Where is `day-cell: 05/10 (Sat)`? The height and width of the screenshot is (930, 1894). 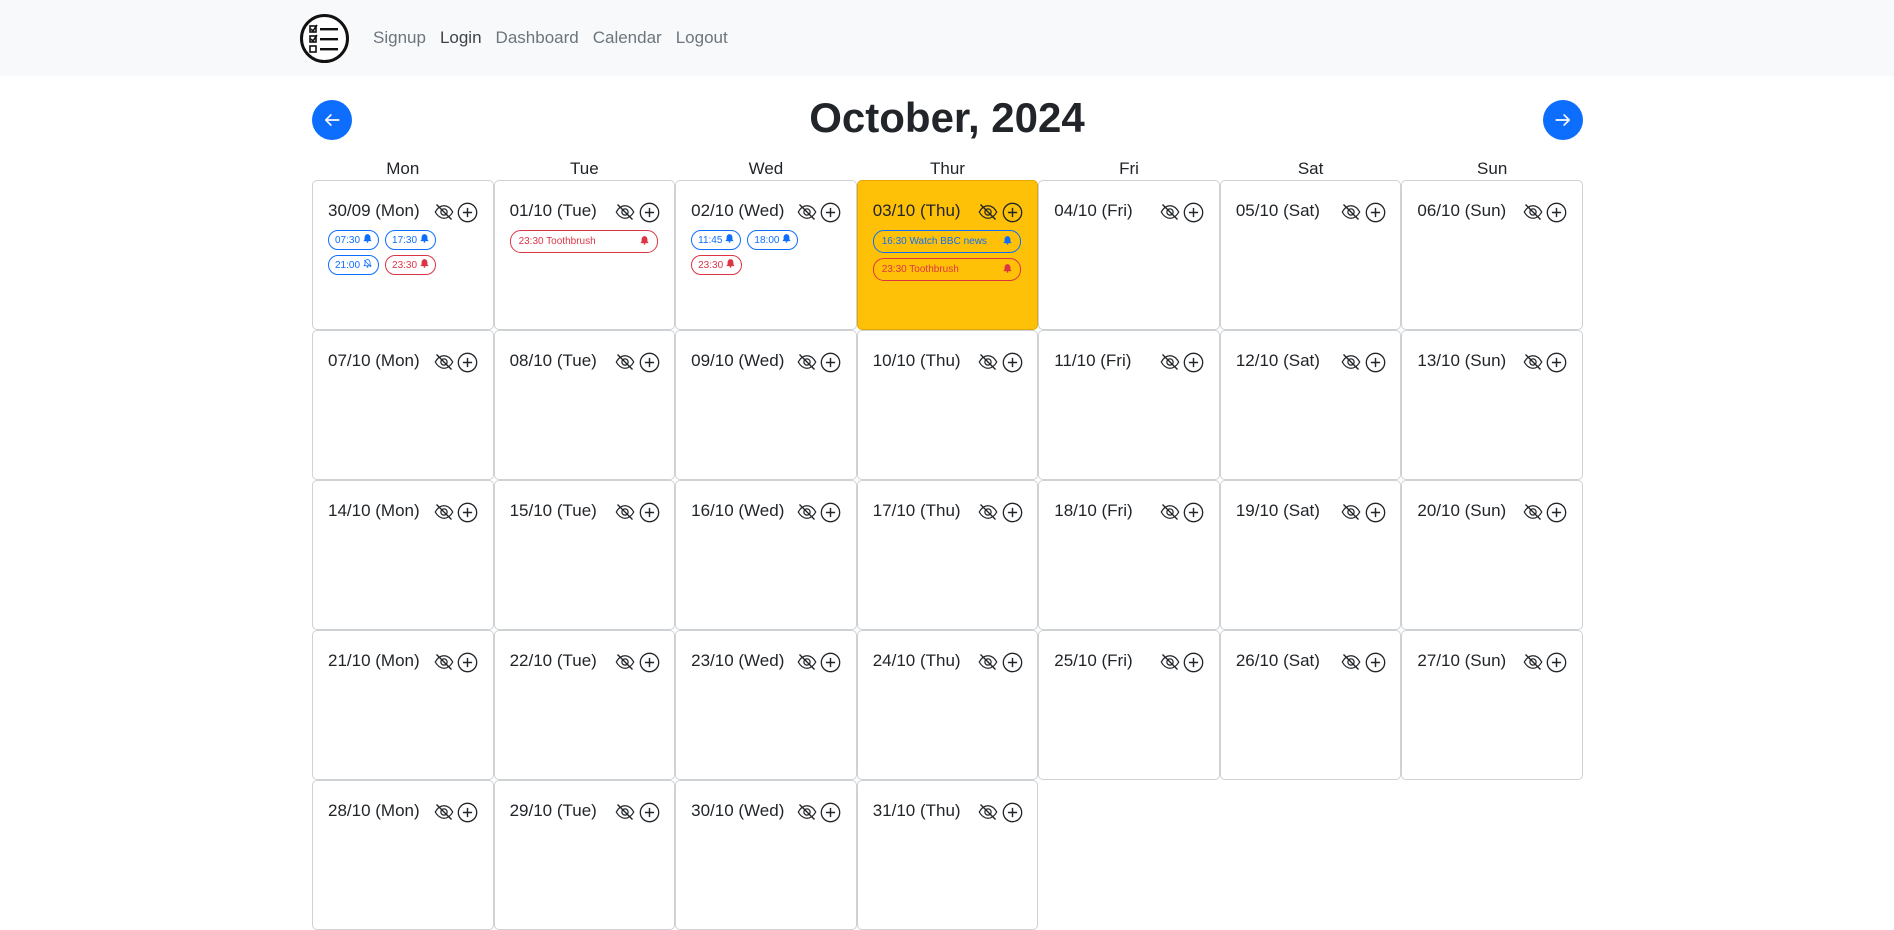 day-cell: 05/10 (Sat) is located at coordinates (1310, 255).